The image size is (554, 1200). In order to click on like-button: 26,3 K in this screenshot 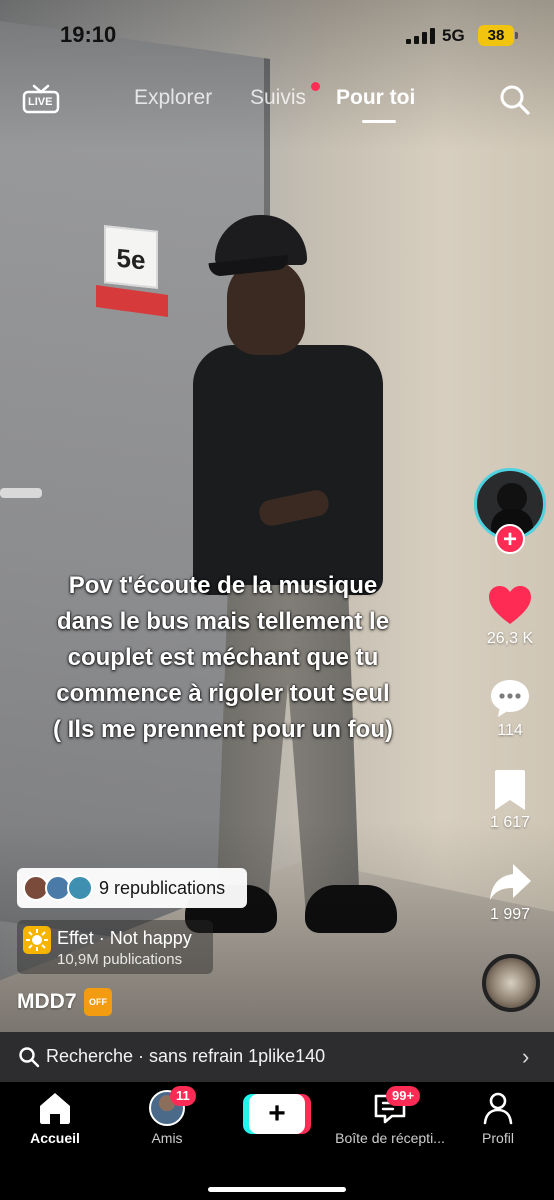, I will do `click(510, 616)`.